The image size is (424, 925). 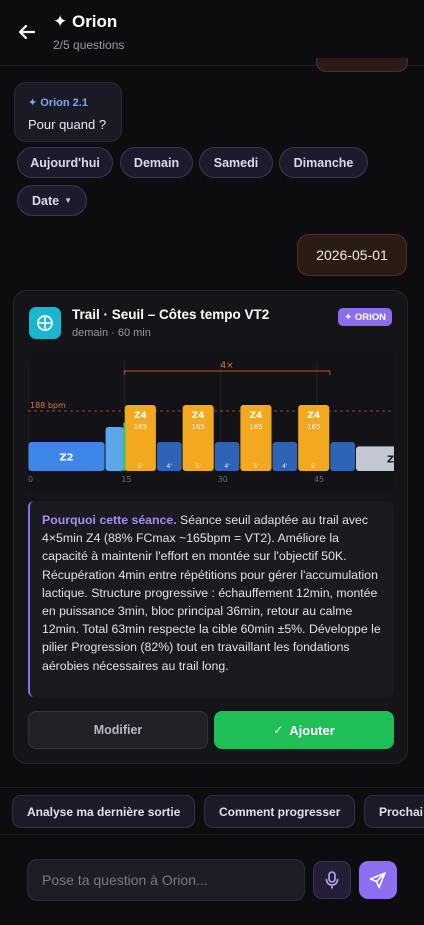 What do you see at coordinates (114, 449) in the screenshot?
I see `segment-bar-z3` at bounding box center [114, 449].